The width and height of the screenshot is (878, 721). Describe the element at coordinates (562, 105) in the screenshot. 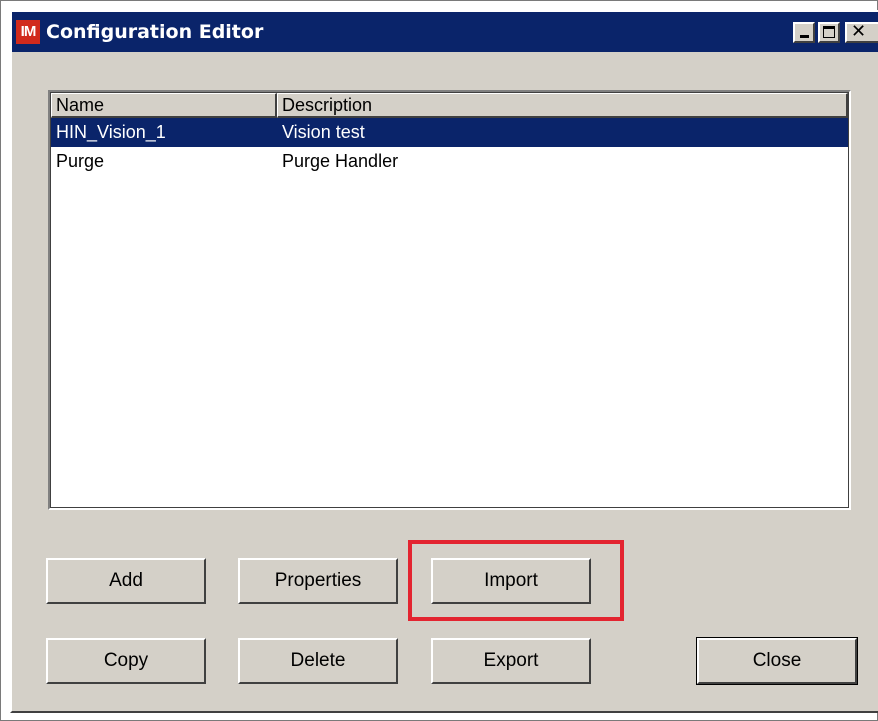

I see `column-header-description: Description` at that location.